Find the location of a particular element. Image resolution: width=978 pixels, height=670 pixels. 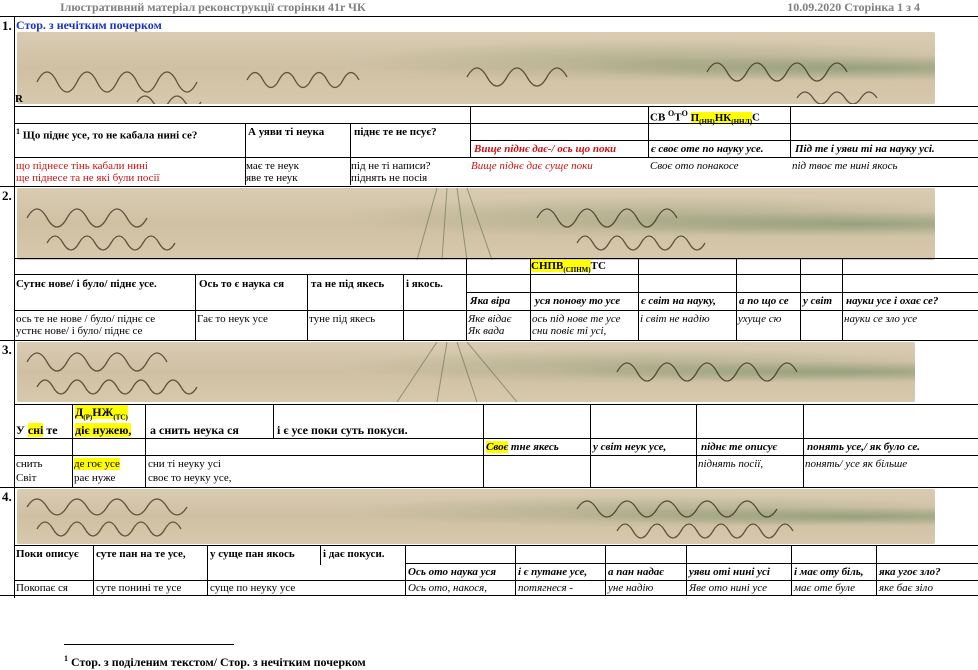

sec3-r1: Своє тне якесь is located at coordinates (522, 447).